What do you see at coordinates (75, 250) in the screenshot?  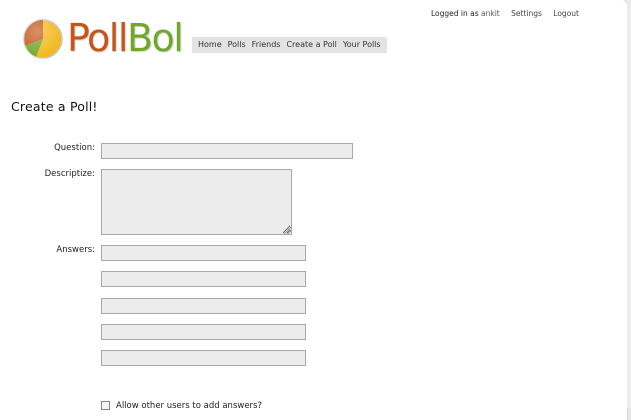 I see `answers-label: Answers:` at bounding box center [75, 250].